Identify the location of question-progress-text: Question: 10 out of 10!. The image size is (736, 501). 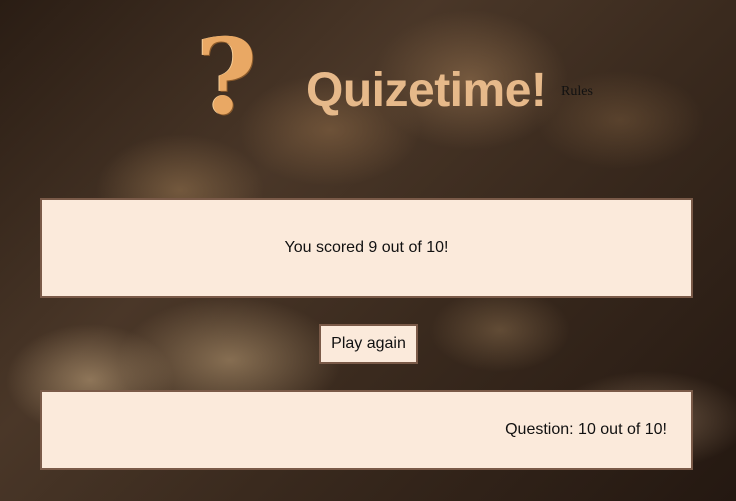
(586, 429).